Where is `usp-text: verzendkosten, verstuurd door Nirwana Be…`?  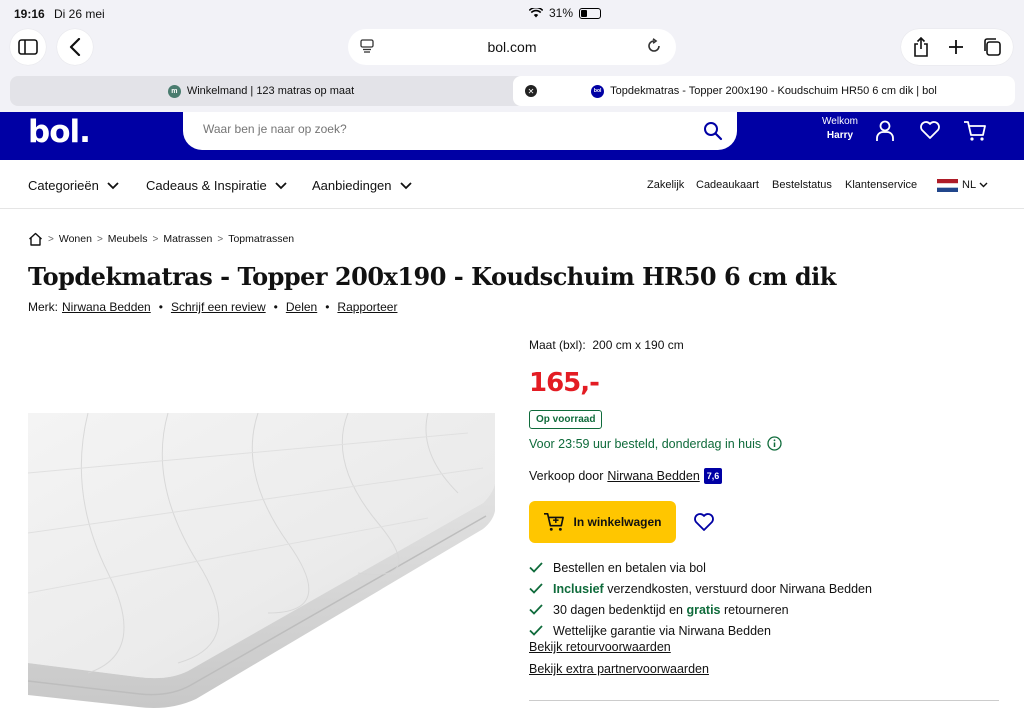
usp-text: verzendkosten, verstuurd door Nirwana Be… is located at coordinates (737, 588).